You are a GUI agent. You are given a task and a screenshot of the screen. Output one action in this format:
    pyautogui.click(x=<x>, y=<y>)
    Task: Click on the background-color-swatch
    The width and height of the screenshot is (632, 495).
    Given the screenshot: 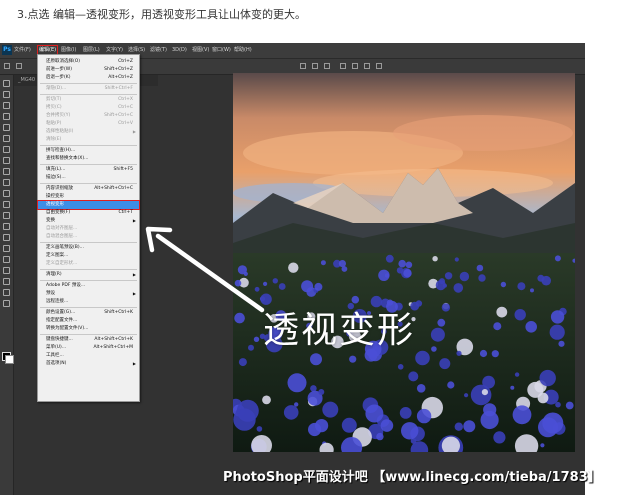 What is the action you would take?
    pyautogui.click(x=9, y=359)
    